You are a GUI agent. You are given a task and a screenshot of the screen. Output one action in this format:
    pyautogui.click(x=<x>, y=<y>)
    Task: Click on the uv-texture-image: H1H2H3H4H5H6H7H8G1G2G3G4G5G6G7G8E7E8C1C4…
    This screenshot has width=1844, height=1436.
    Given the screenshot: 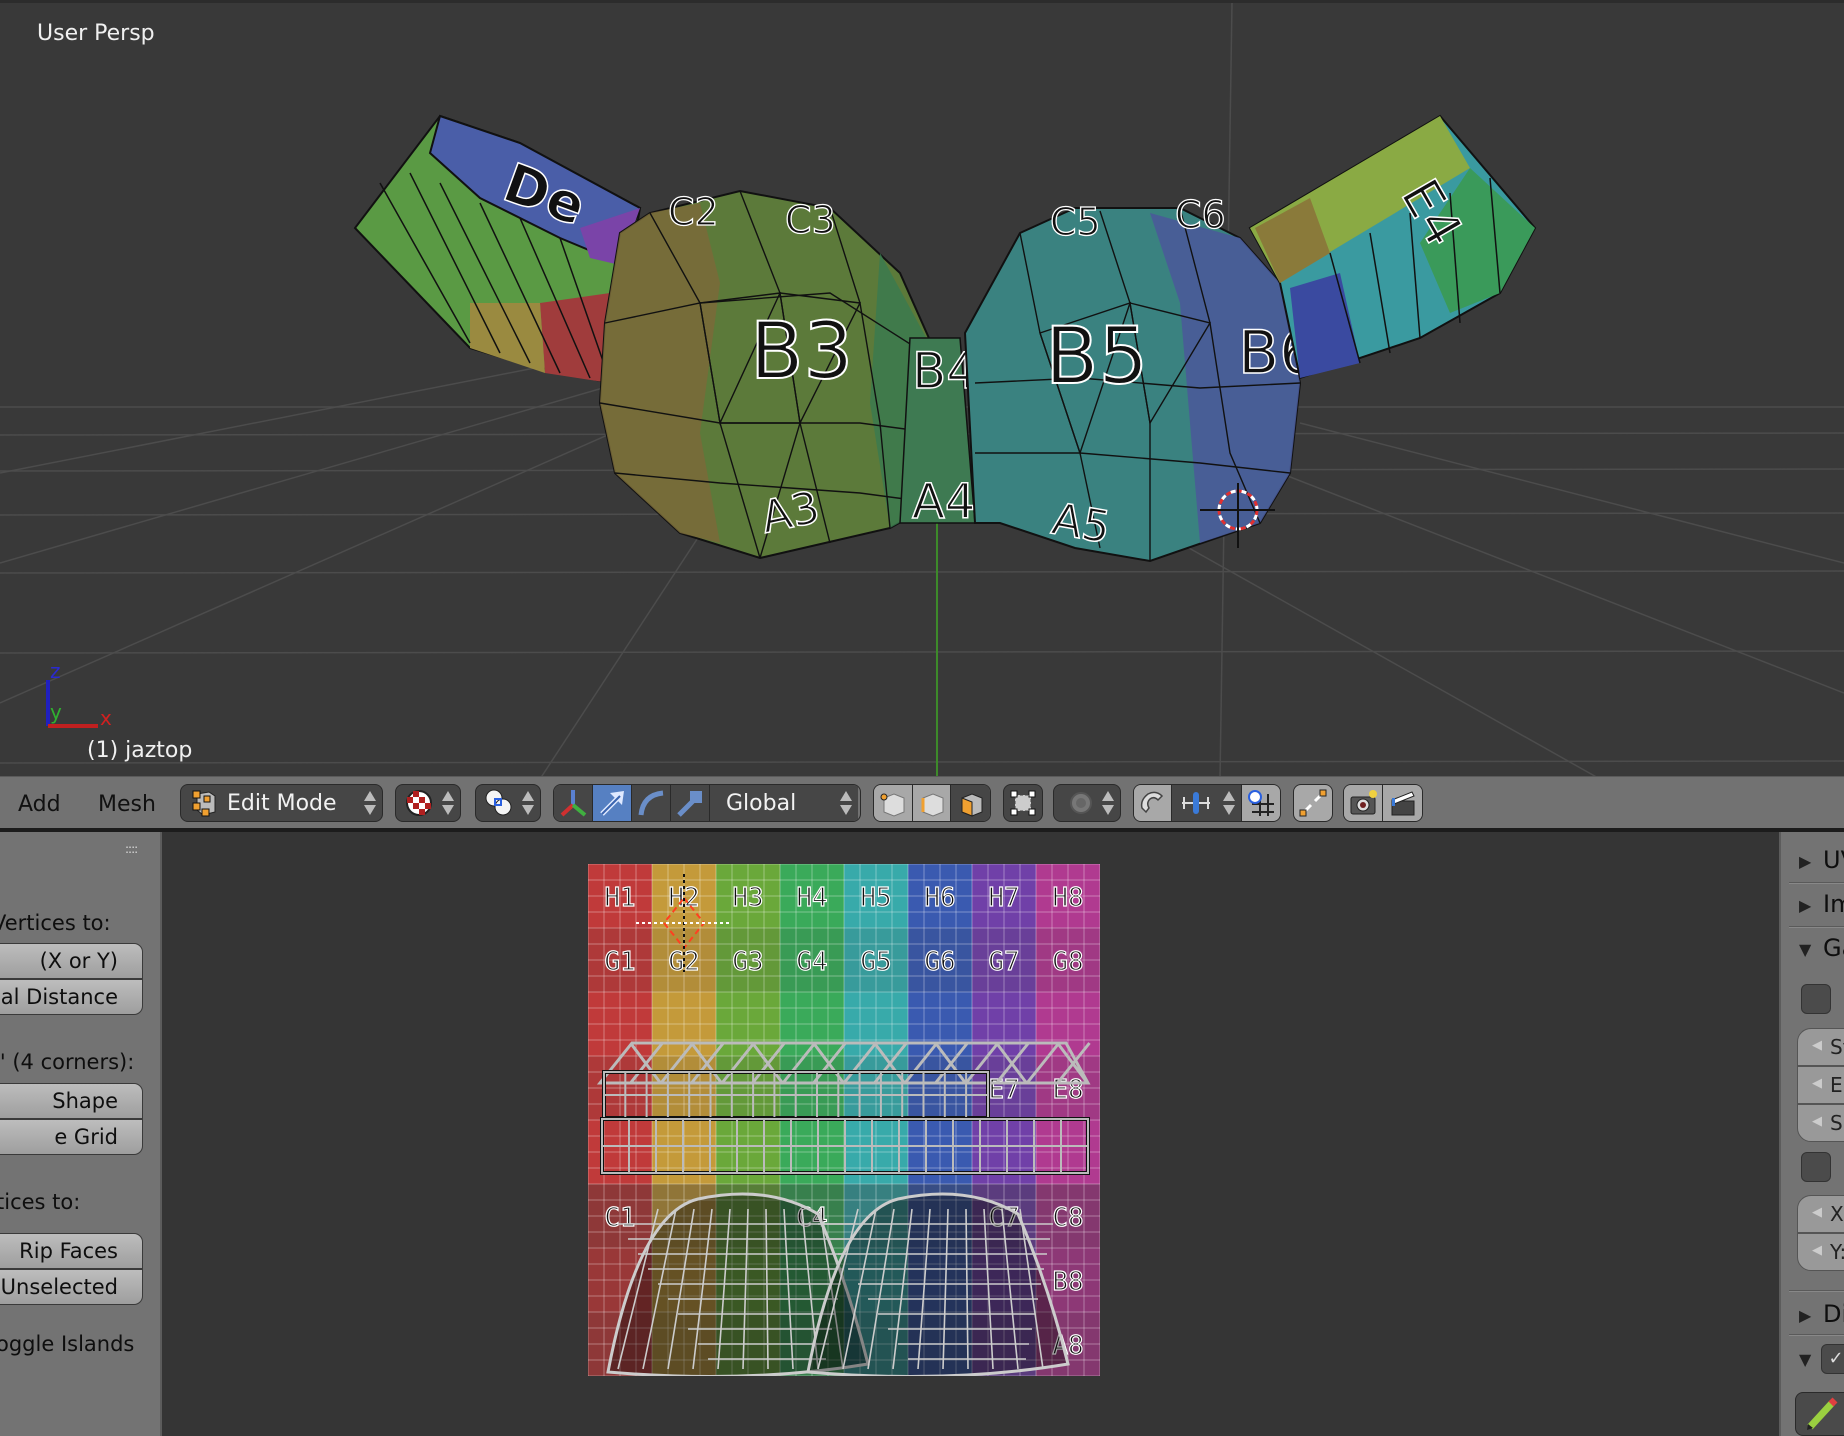 What is the action you would take?
    pyautogui.click(x=844, y=1120)
    